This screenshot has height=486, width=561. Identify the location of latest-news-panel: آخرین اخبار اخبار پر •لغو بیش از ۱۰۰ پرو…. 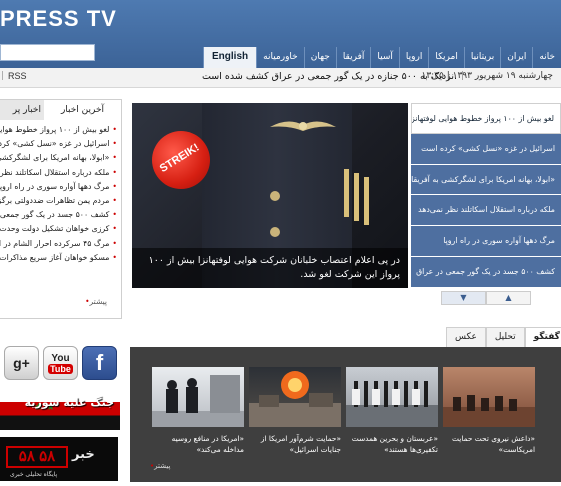
(61, 209).